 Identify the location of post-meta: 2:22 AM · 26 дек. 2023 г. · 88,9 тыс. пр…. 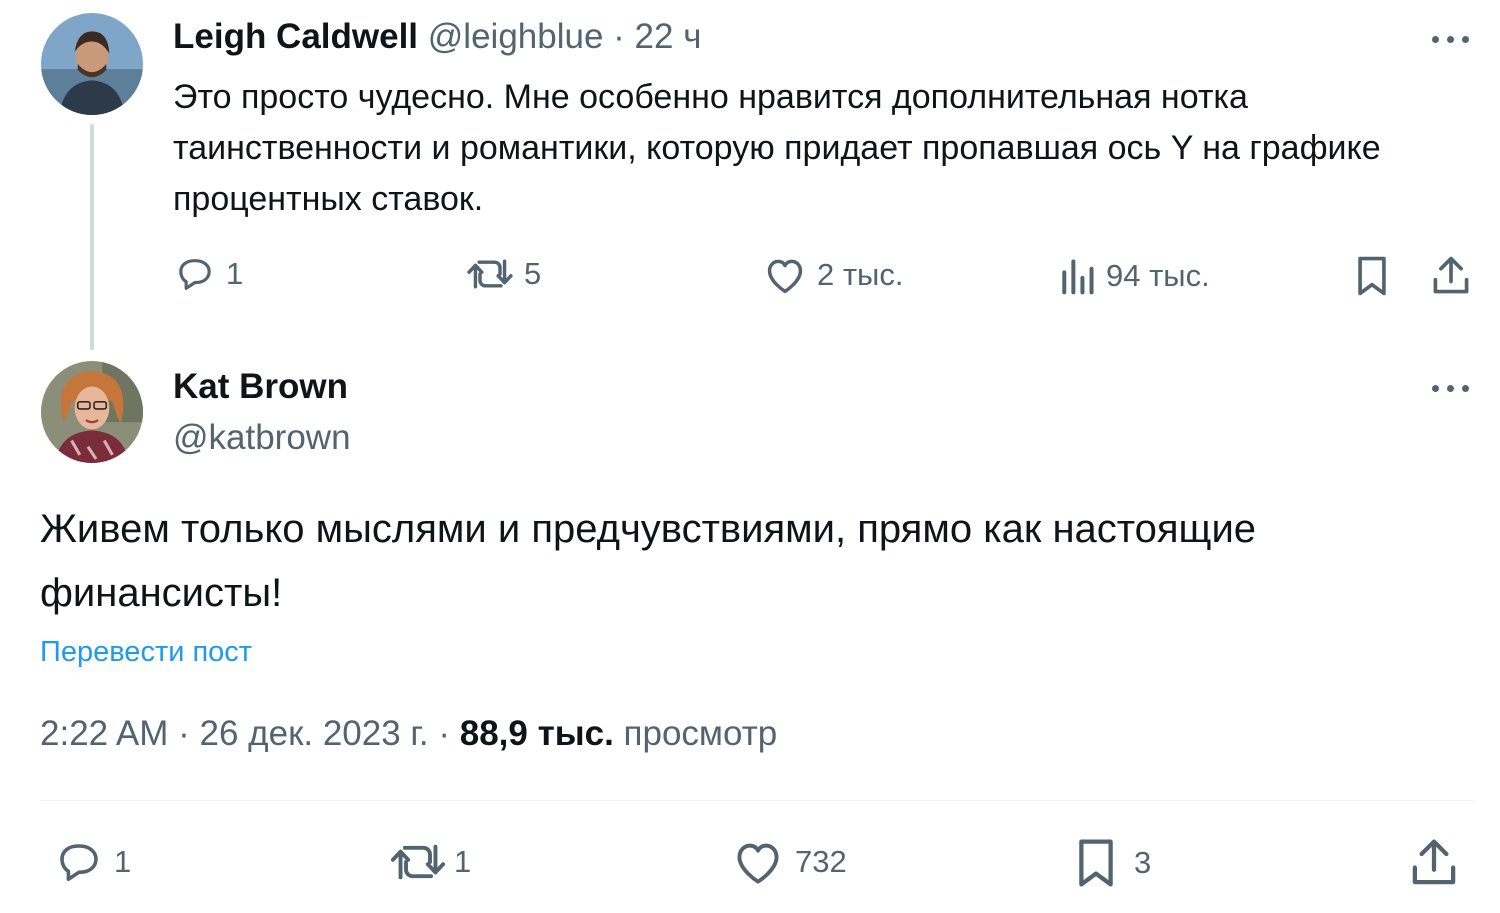
(408, 734).